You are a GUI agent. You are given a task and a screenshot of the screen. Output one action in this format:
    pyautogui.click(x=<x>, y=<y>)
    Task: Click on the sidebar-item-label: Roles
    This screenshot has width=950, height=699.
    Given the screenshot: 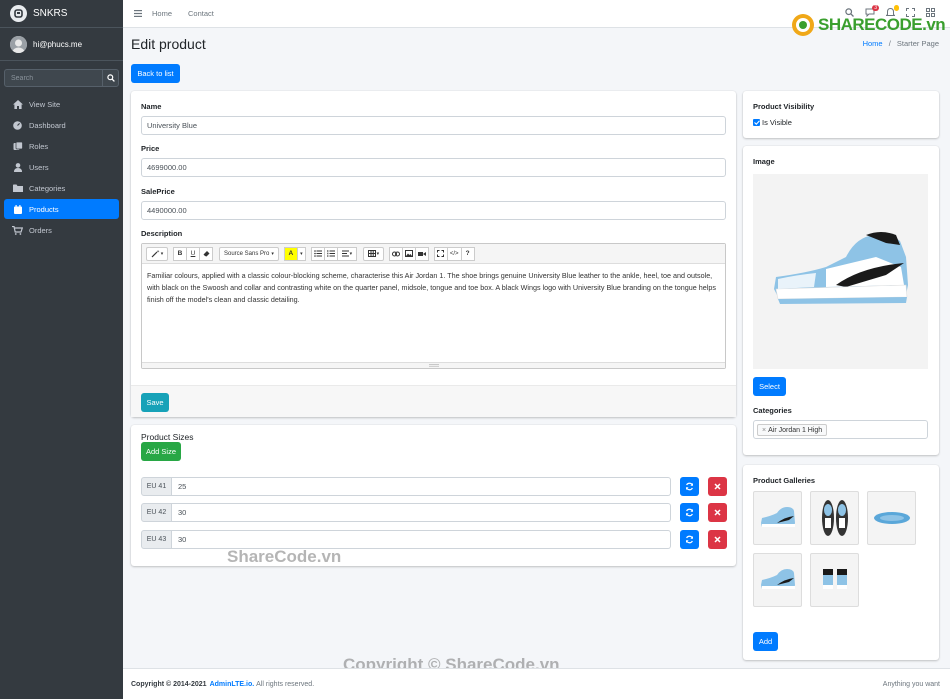 What is the action you would take?
    pyautogui.click(x=39, y=146)
    